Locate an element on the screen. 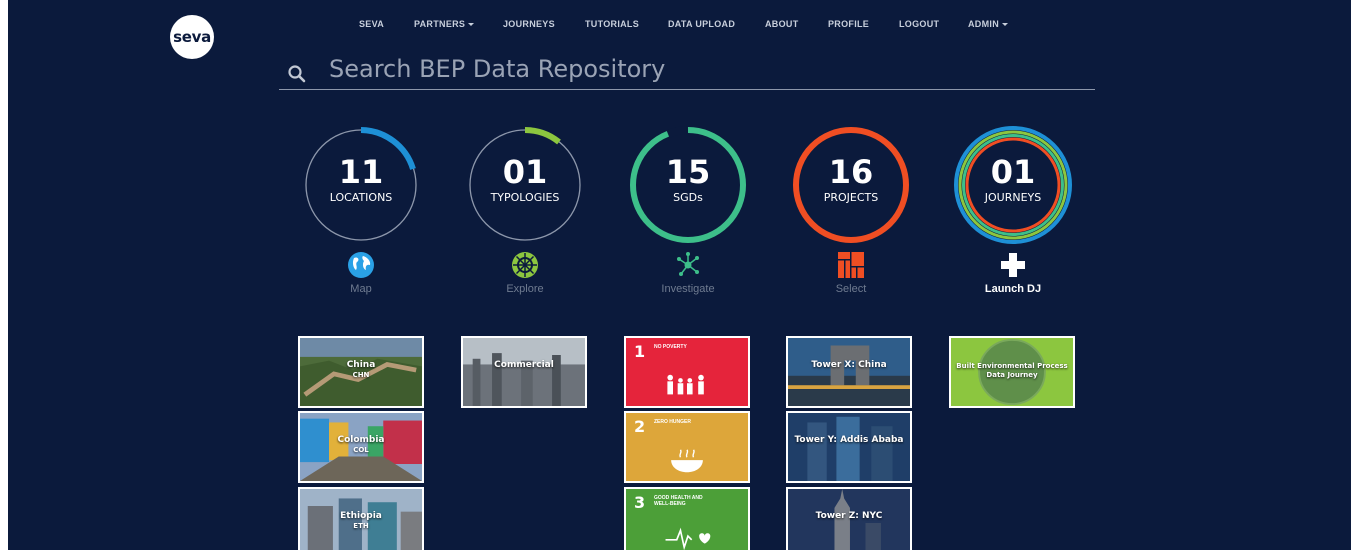  sdg-name: ZERO HUNGER is located at coordinates (672, 422).